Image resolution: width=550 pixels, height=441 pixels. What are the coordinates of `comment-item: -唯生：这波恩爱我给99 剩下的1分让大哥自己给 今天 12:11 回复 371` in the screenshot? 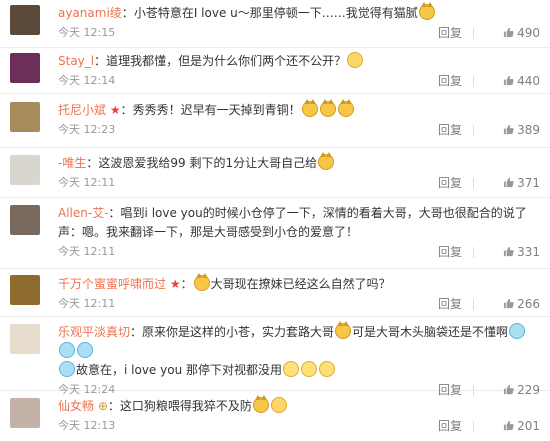 It's located at (275, 173).